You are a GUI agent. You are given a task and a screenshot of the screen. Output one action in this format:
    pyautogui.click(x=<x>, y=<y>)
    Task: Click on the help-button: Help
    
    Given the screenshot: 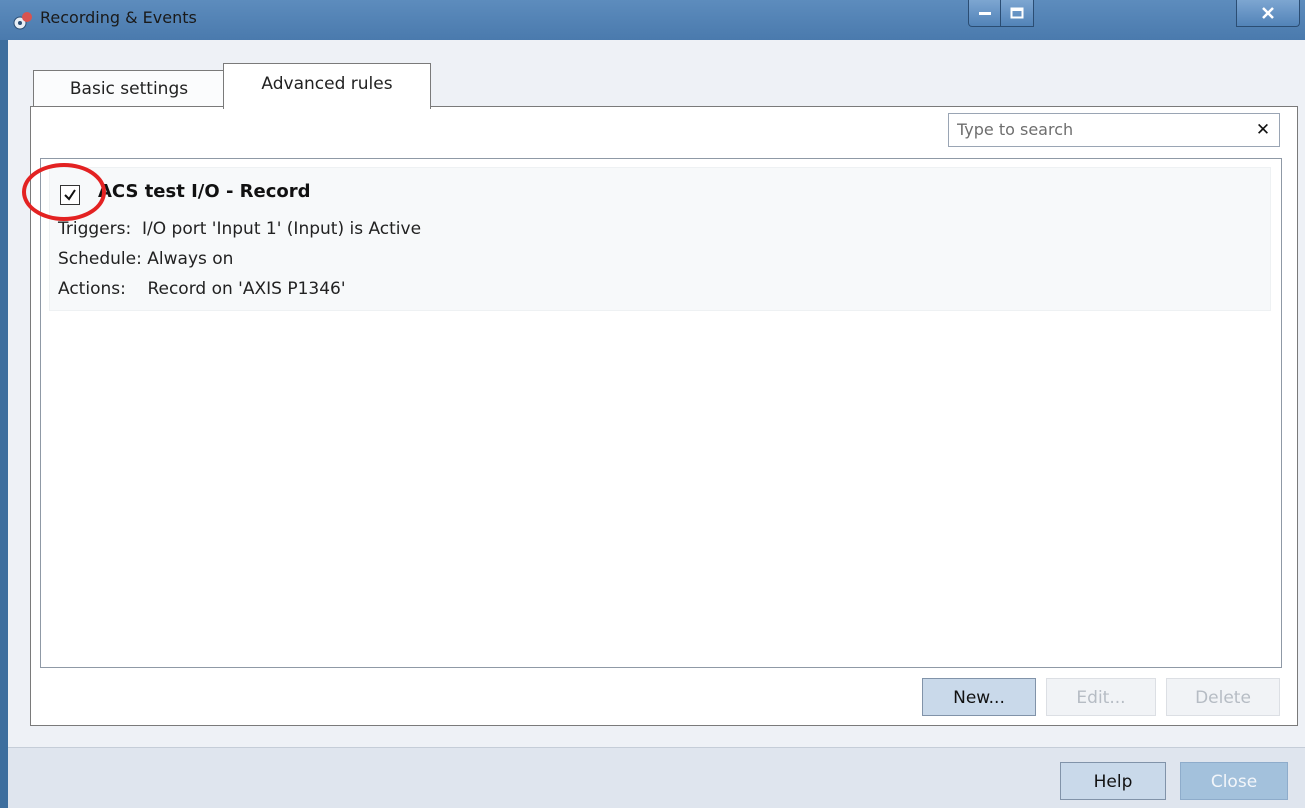 What is the action you would take?
    pyautogui.click(x=1113, y=781)
    